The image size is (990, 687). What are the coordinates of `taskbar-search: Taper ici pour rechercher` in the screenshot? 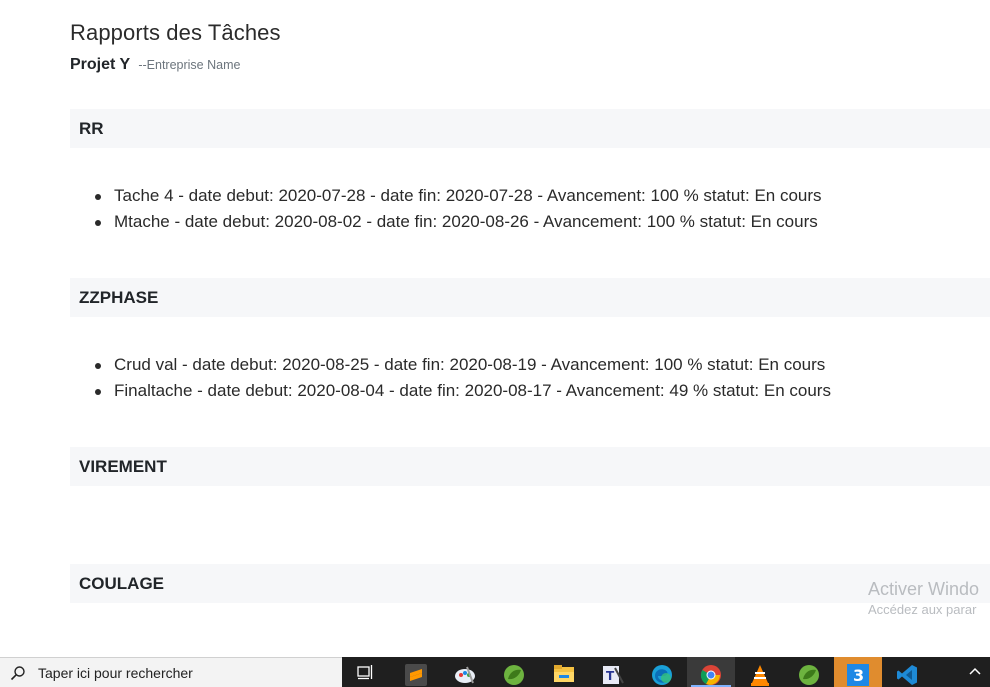 It's located at (171, 672).